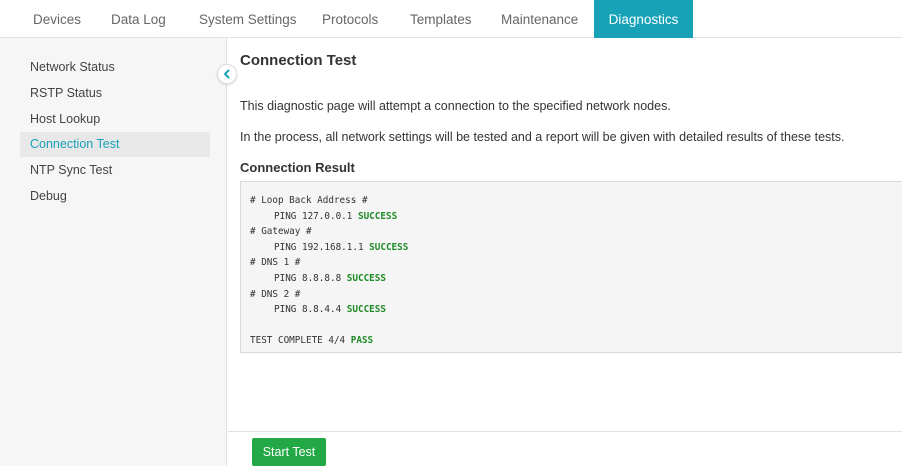 This screenshot has height=466, width=902. What do you see at coordinates (565, 448) in the screenshot?
I see `action-footer: Start Test` at bounding box center [565, 448].